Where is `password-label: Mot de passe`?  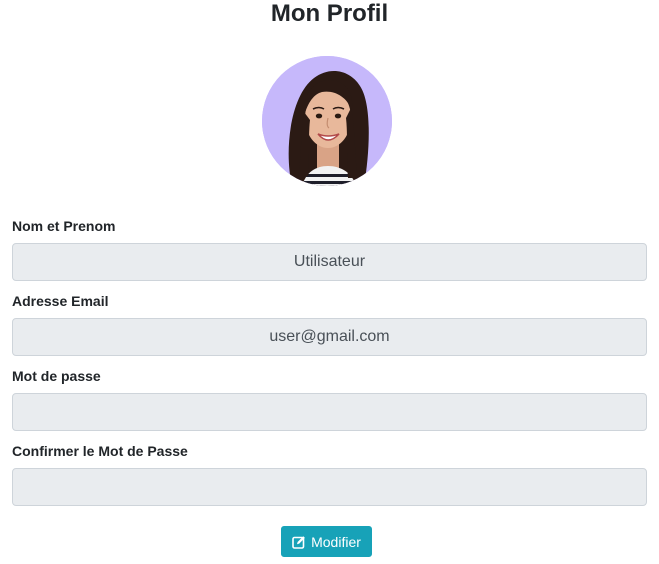 password-label: Mot de passe is located at coordinates (56, 376).